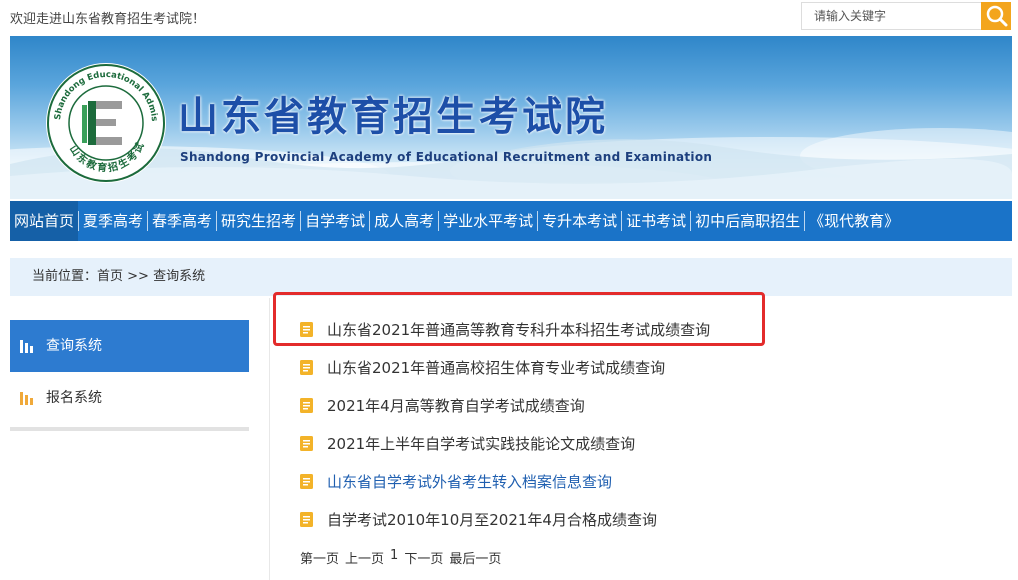  I want to click on list-item: 2021年上半年自学考试实践技能论文成绩查询, so click(650, 443).